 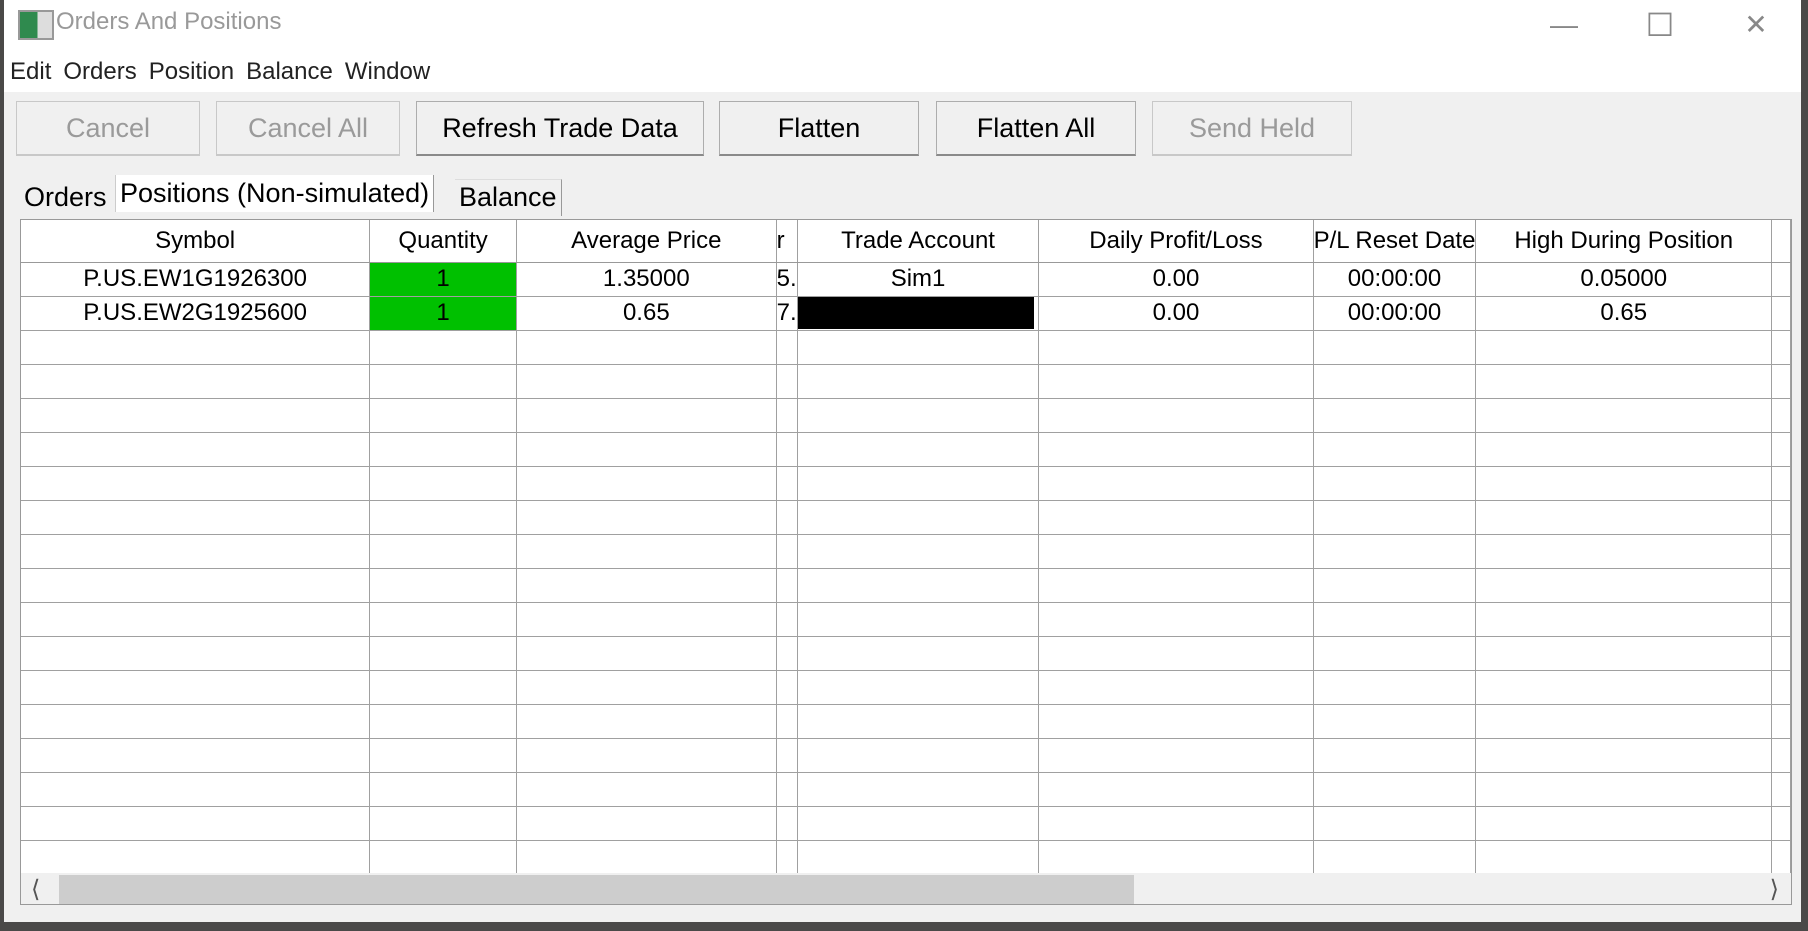 I want to click on tab-orders: Orders, so click(x=65, y=197).